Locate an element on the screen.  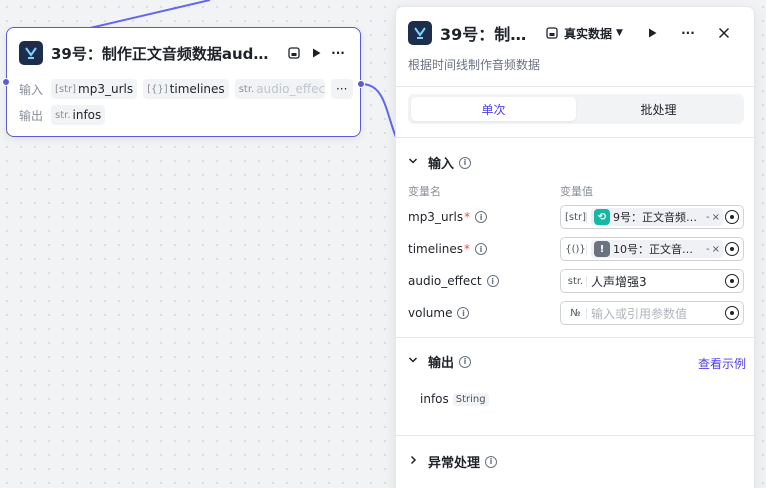
view-example-link: 查看示例 is located at coordinates (722, 363).